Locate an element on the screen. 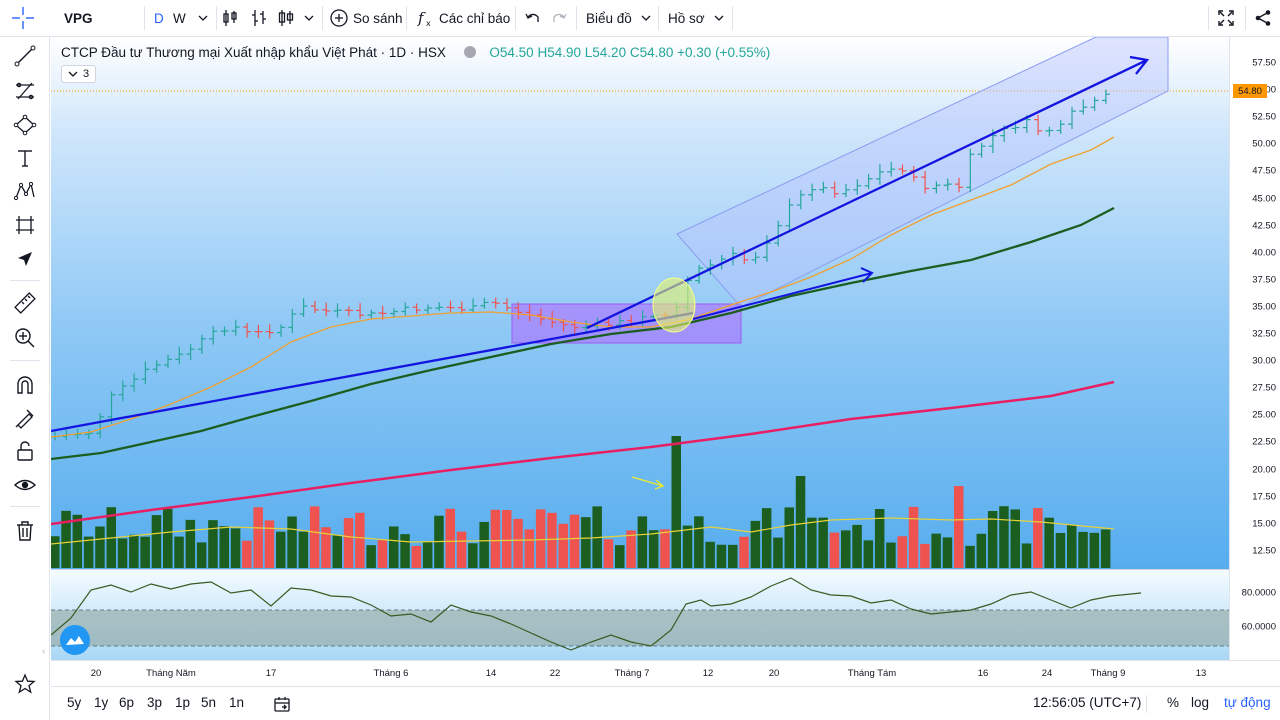  time-tick-label: 16 is located at coordinates (983, 673).